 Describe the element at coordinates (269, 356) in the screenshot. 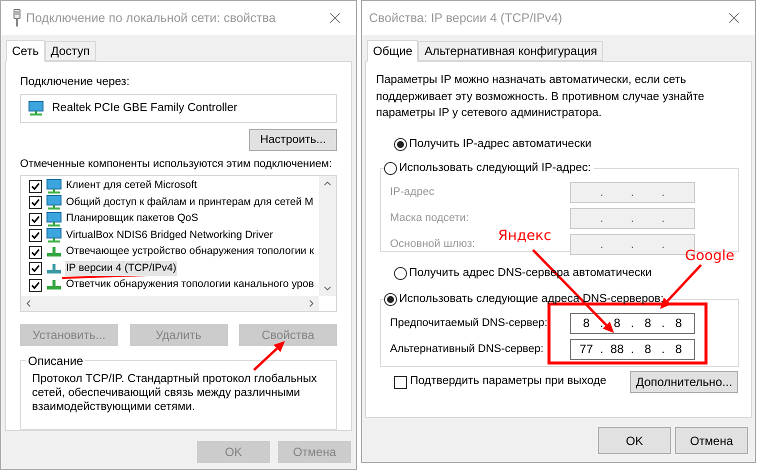

I see `arrow` at that location.